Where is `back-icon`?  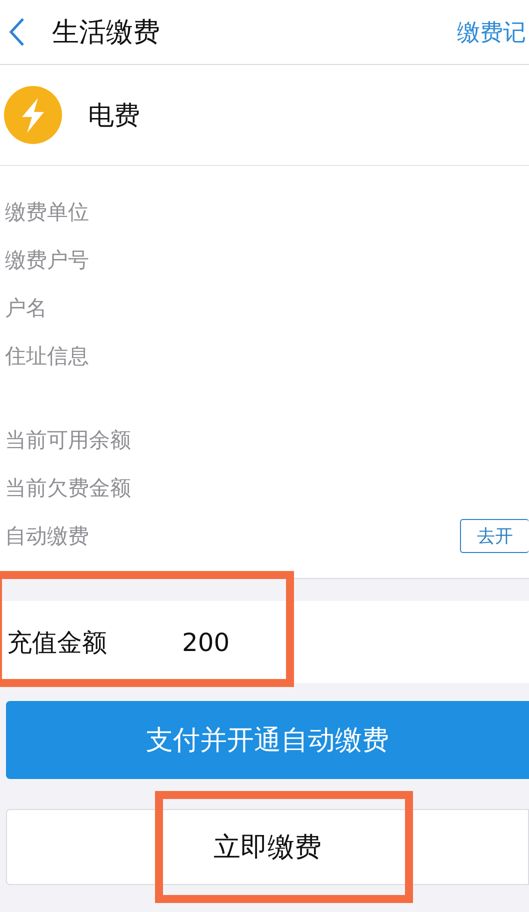
back-icon is located at coordinates (17, 32).